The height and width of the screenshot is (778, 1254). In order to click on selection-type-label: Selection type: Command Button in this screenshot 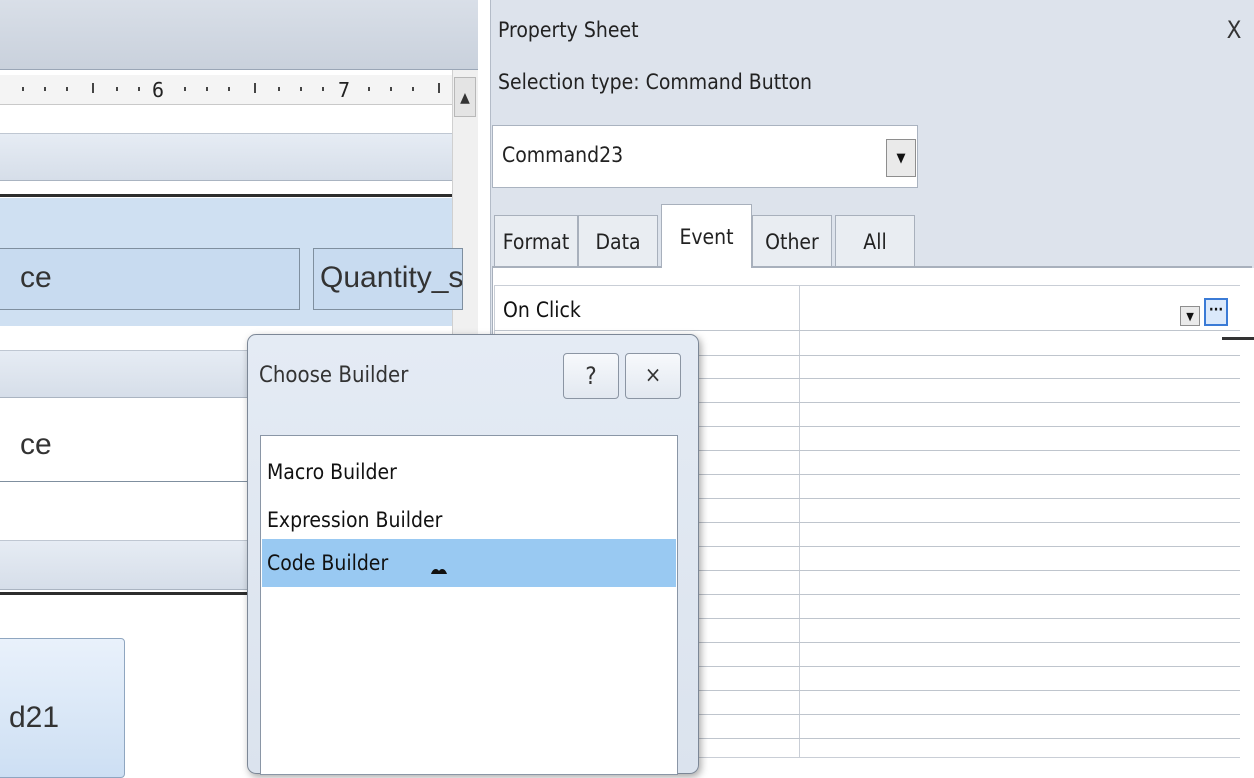, I will do `click(655, 82)`.